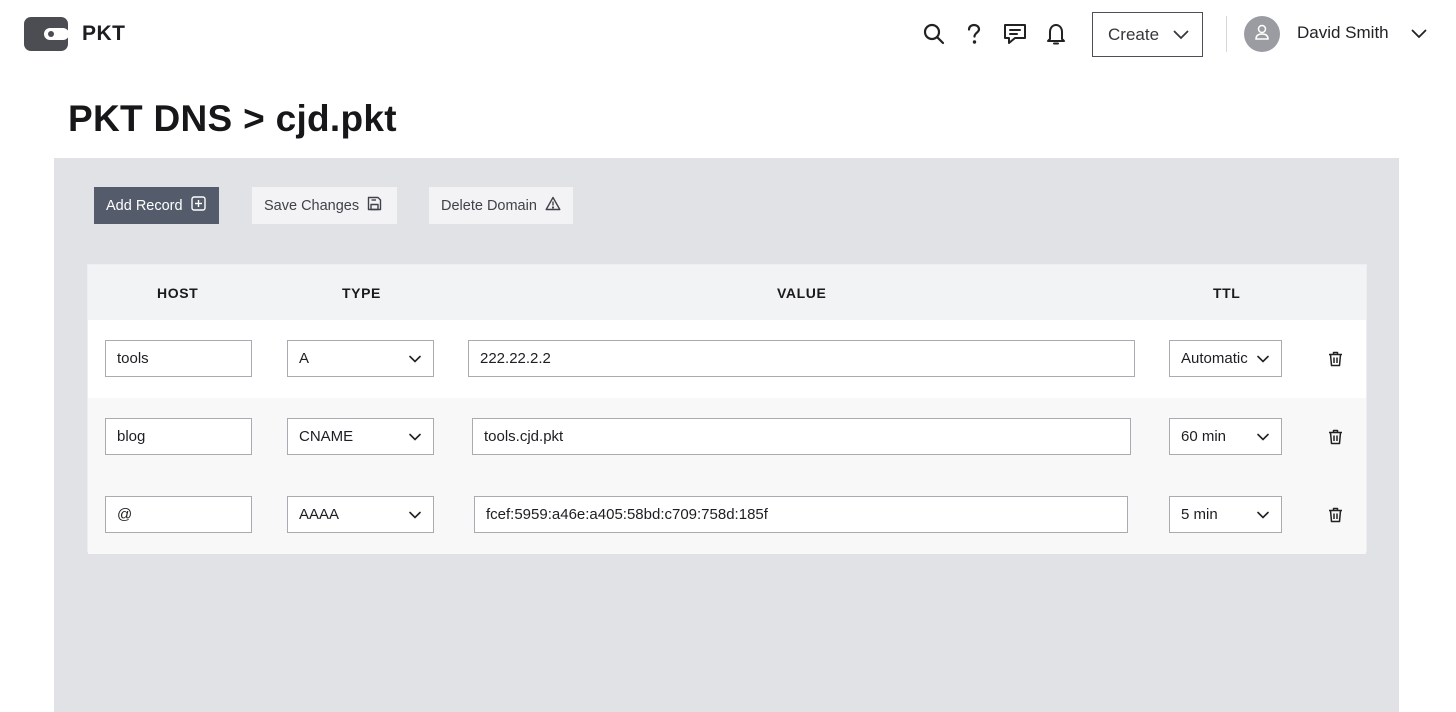  I want to click on header-divider, so click(1226, 34).